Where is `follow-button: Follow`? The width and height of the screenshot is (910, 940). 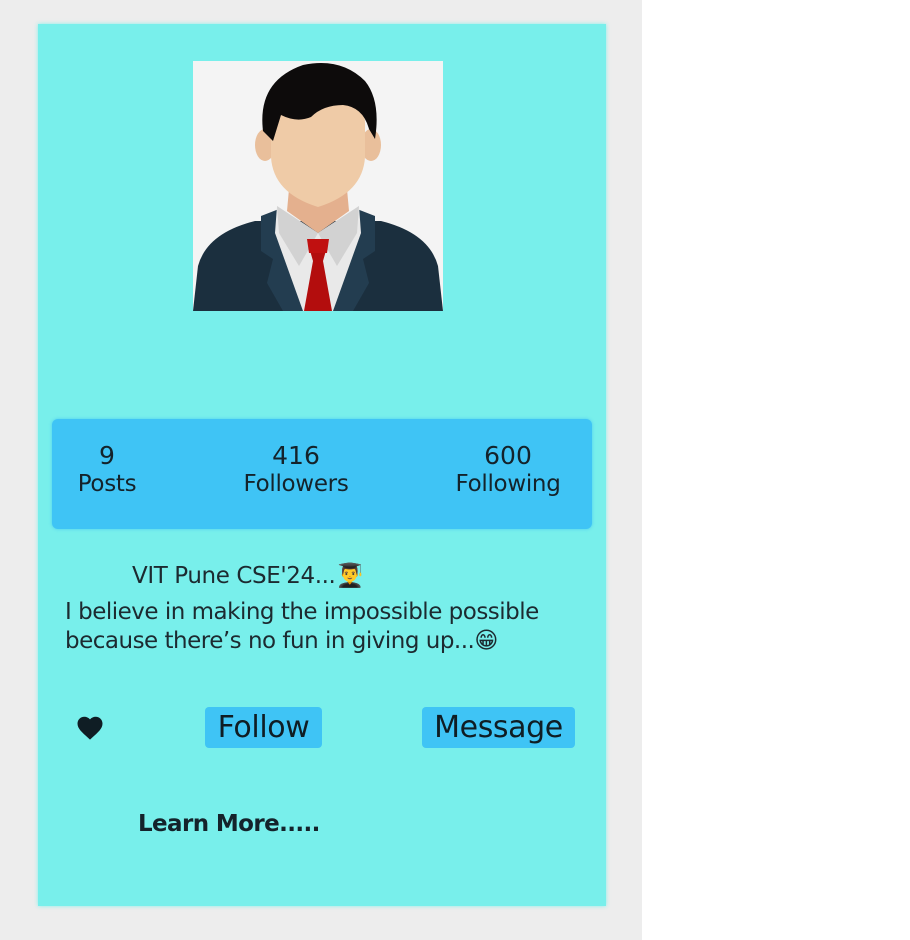 follow-button: Follow is located at coordinates (263, 727).